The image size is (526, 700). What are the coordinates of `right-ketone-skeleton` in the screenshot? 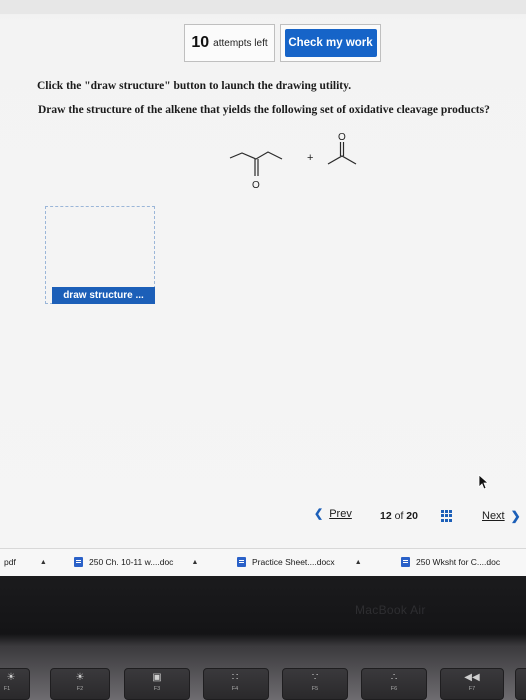 It's located at (342, 160).